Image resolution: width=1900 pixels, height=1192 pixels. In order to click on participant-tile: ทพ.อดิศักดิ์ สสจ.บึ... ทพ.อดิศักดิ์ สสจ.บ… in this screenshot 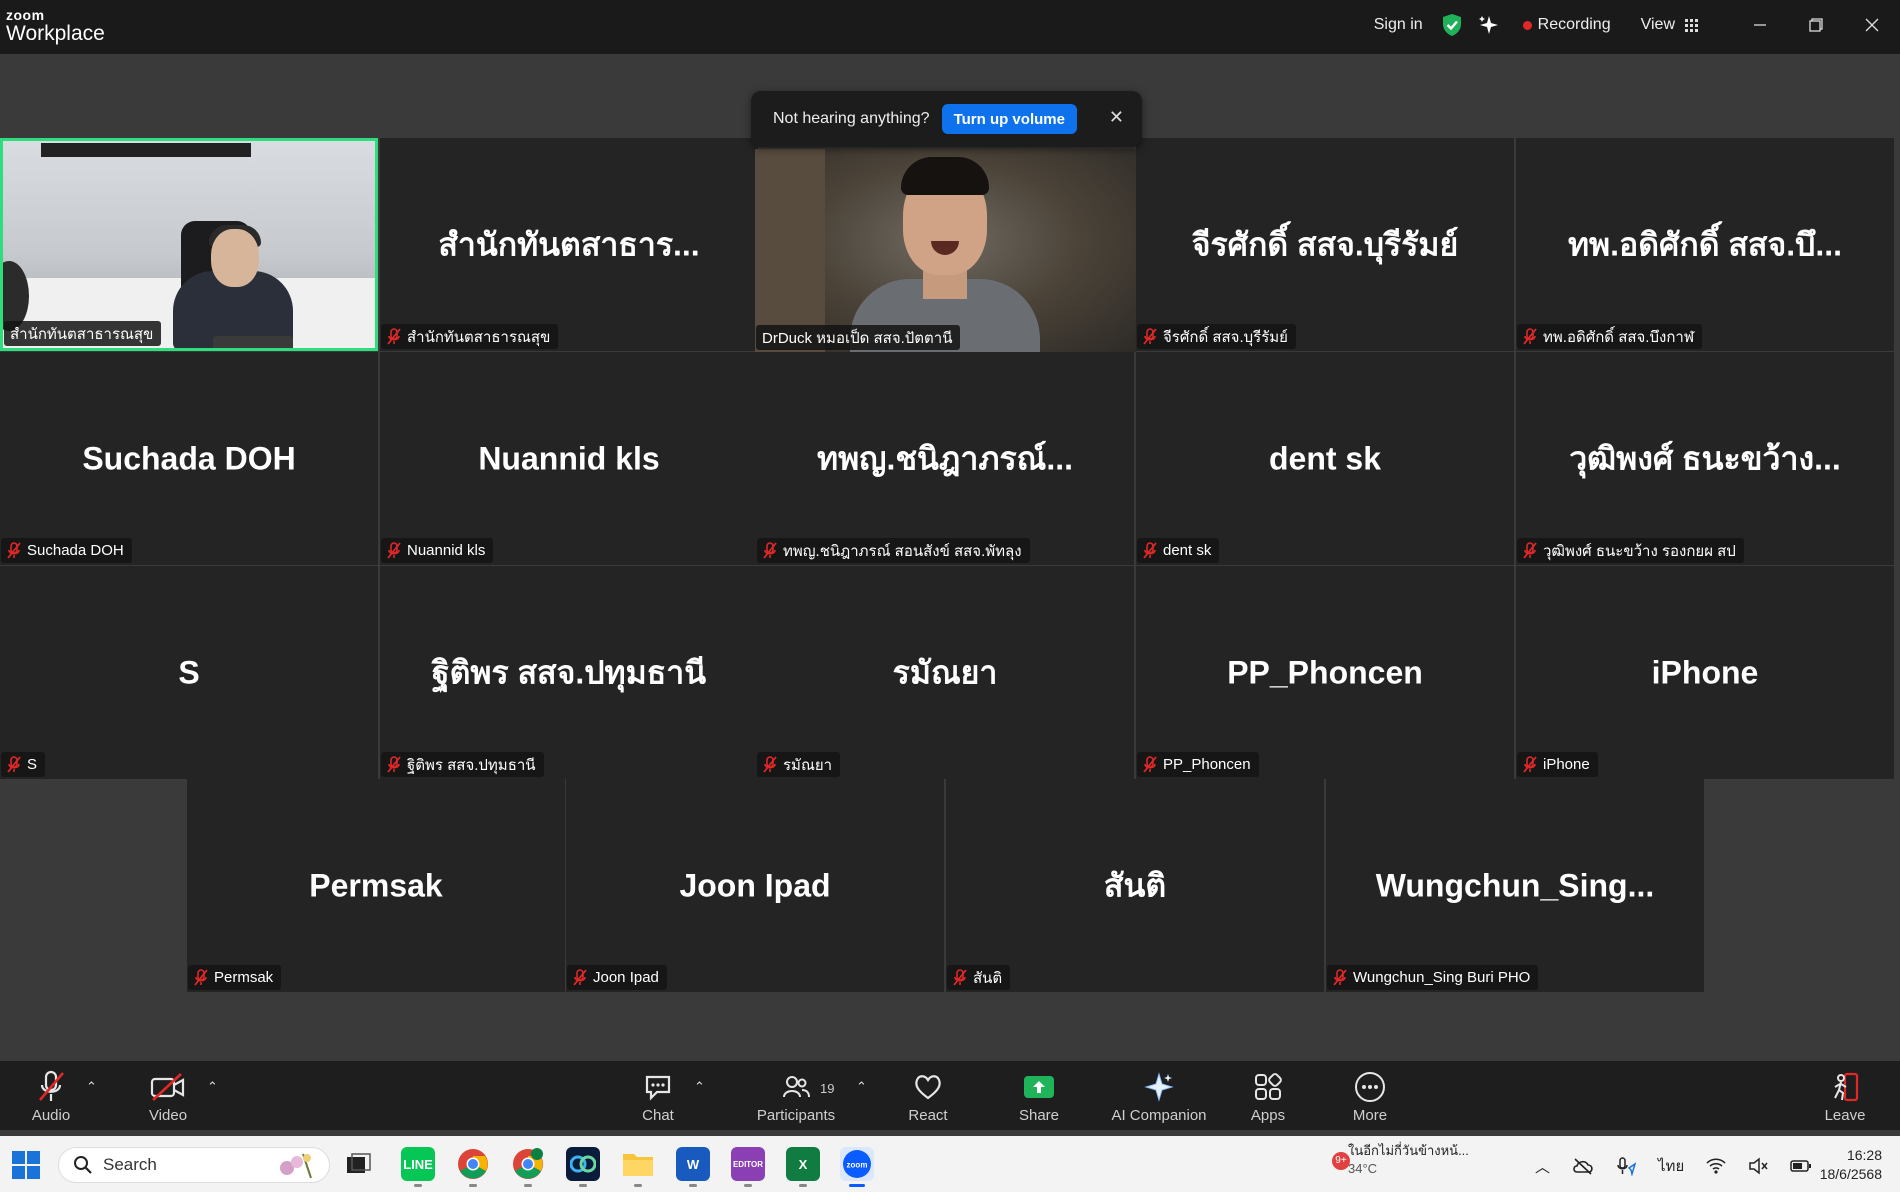, I will do `click(1705, 244)`.